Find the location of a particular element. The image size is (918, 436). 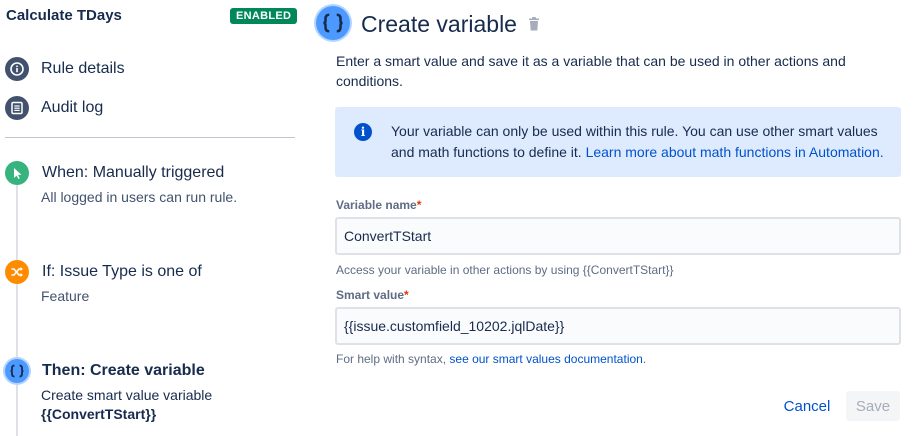

smart-value-input is located at coordinates (618, 326).